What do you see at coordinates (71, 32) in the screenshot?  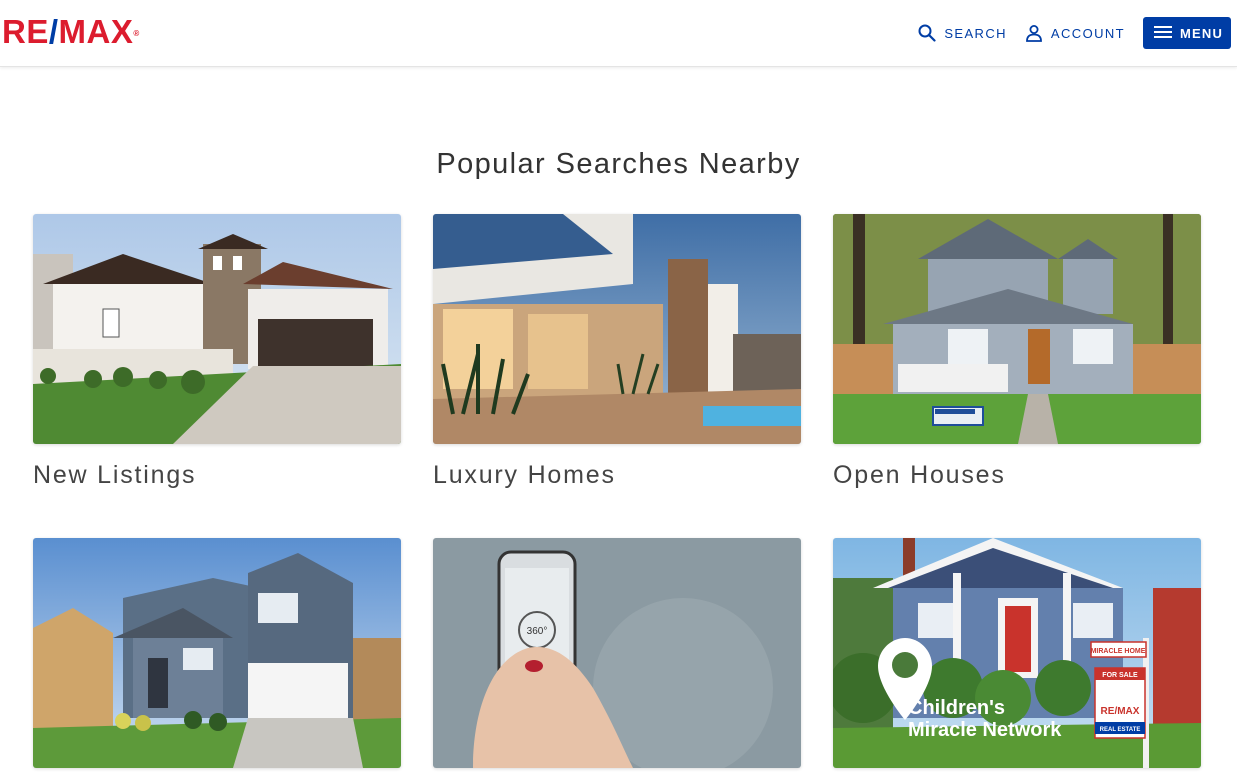 I see `remax-logo: RE/MAX®` at bounding box center [71, 32].